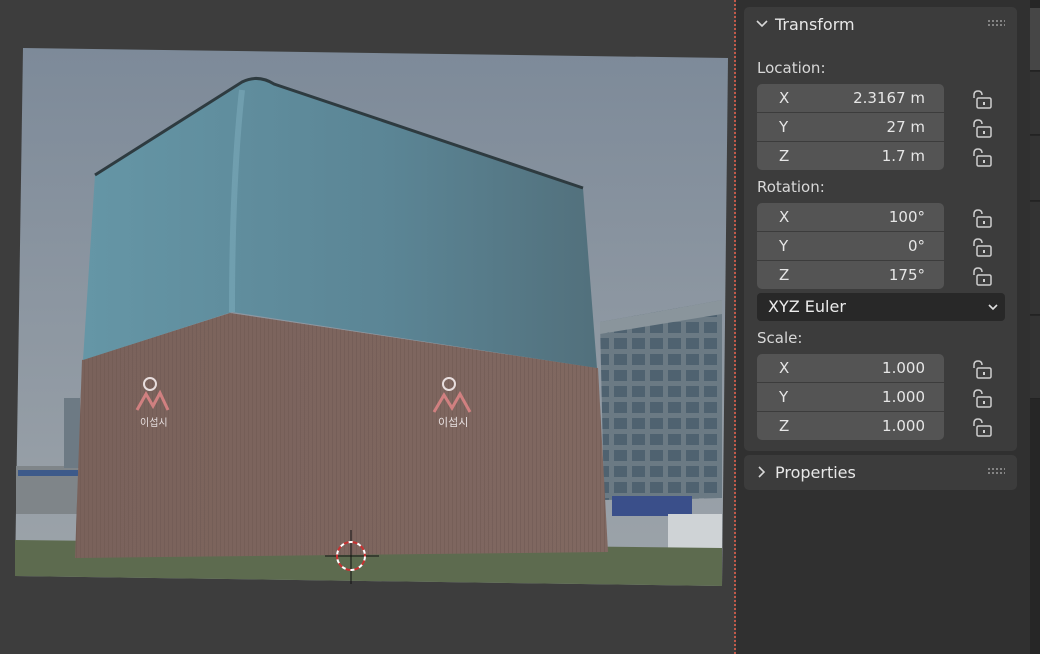 Image resolution: width=1040 pixels, height=654 pixels. What do you see at coordinates (850, 397) in the screenshot?
I see `scale-y-field: Y 1.000` at bounding box center [850, 397].